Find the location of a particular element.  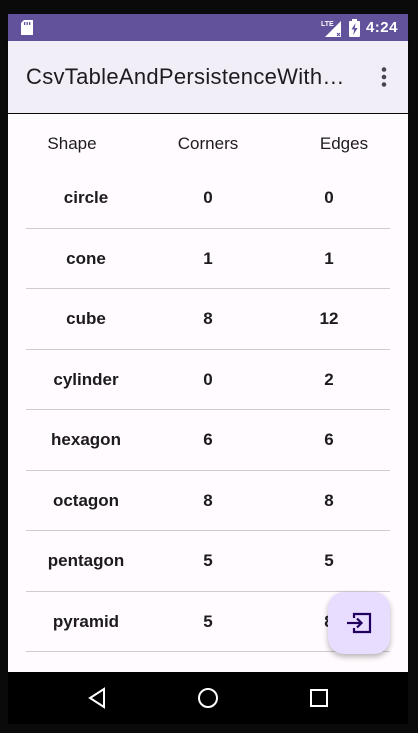

shape-cell: circle is located at coordinates (86, 197).